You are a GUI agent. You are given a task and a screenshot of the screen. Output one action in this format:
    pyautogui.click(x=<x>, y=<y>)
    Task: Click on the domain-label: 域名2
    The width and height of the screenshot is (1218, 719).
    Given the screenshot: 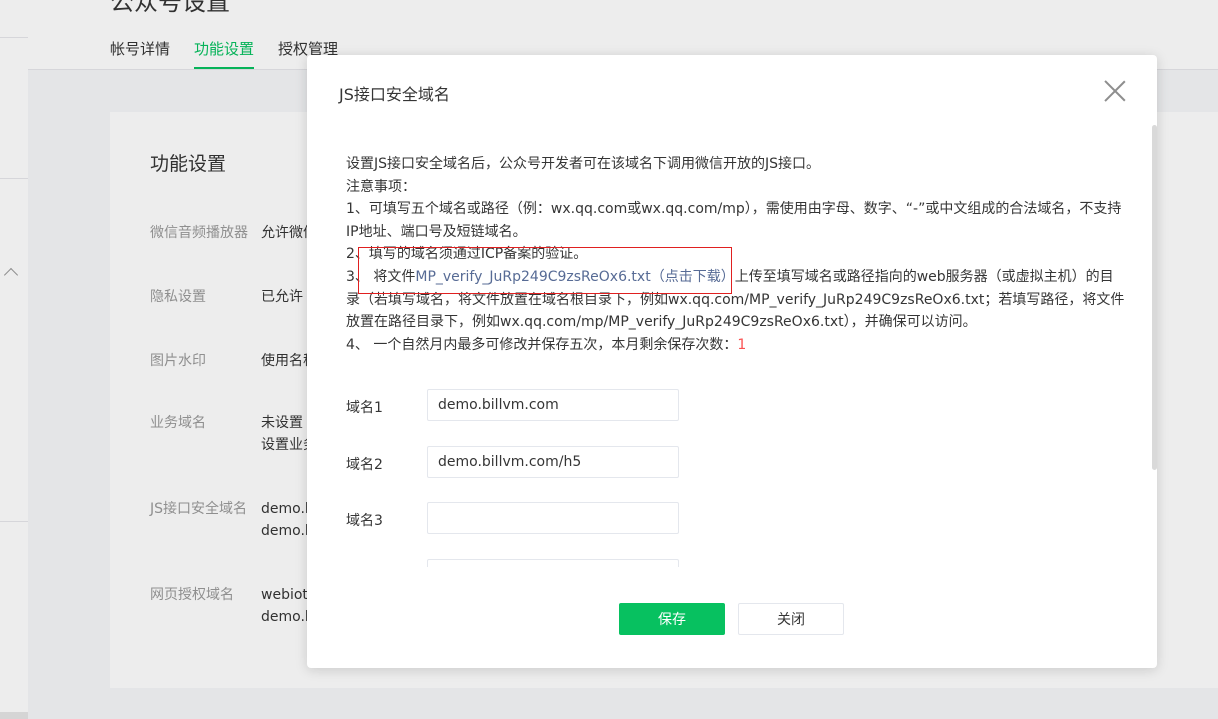 What is the action you would take?
    pyautogui.click(x=364, y=465)
    